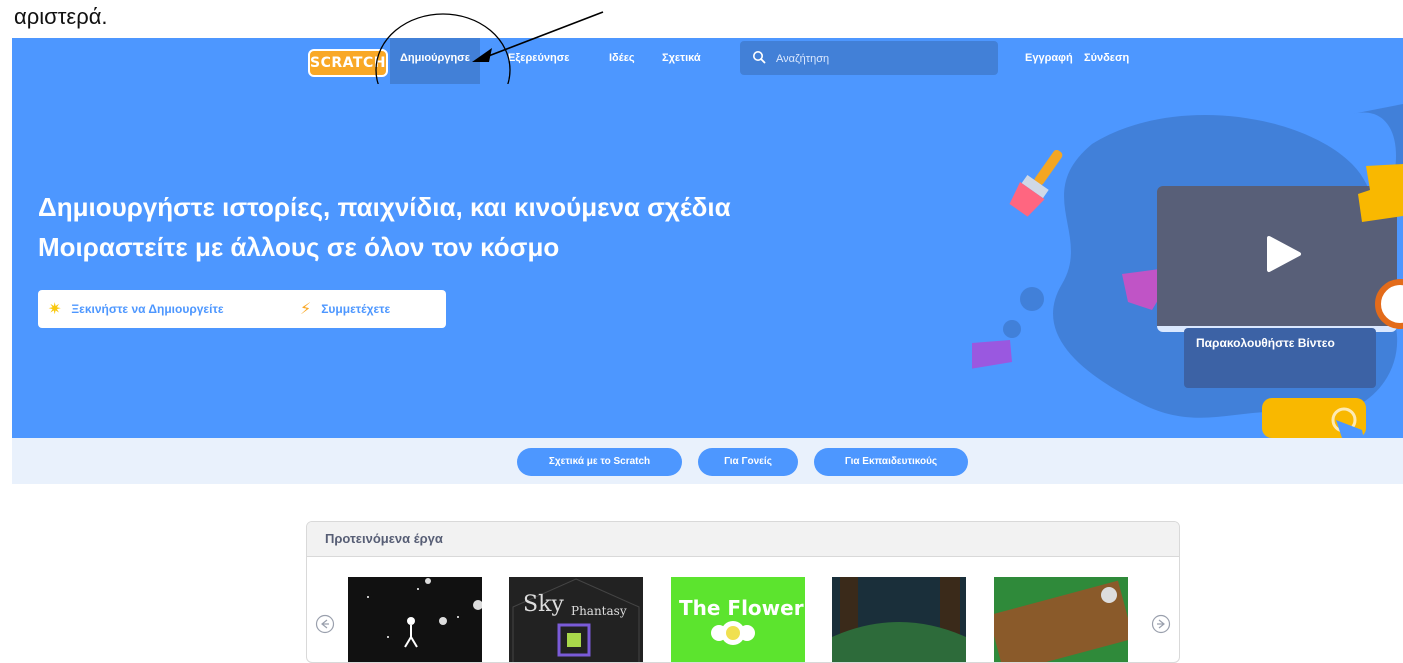 The width and height of the screenshot is (1403, 663). What do you see at coordinates (147, 309) in the screenshot?
I see `start-creating-label: Ξεκινήστε να Δημιουργείτε` at bounding box center [147, 309].